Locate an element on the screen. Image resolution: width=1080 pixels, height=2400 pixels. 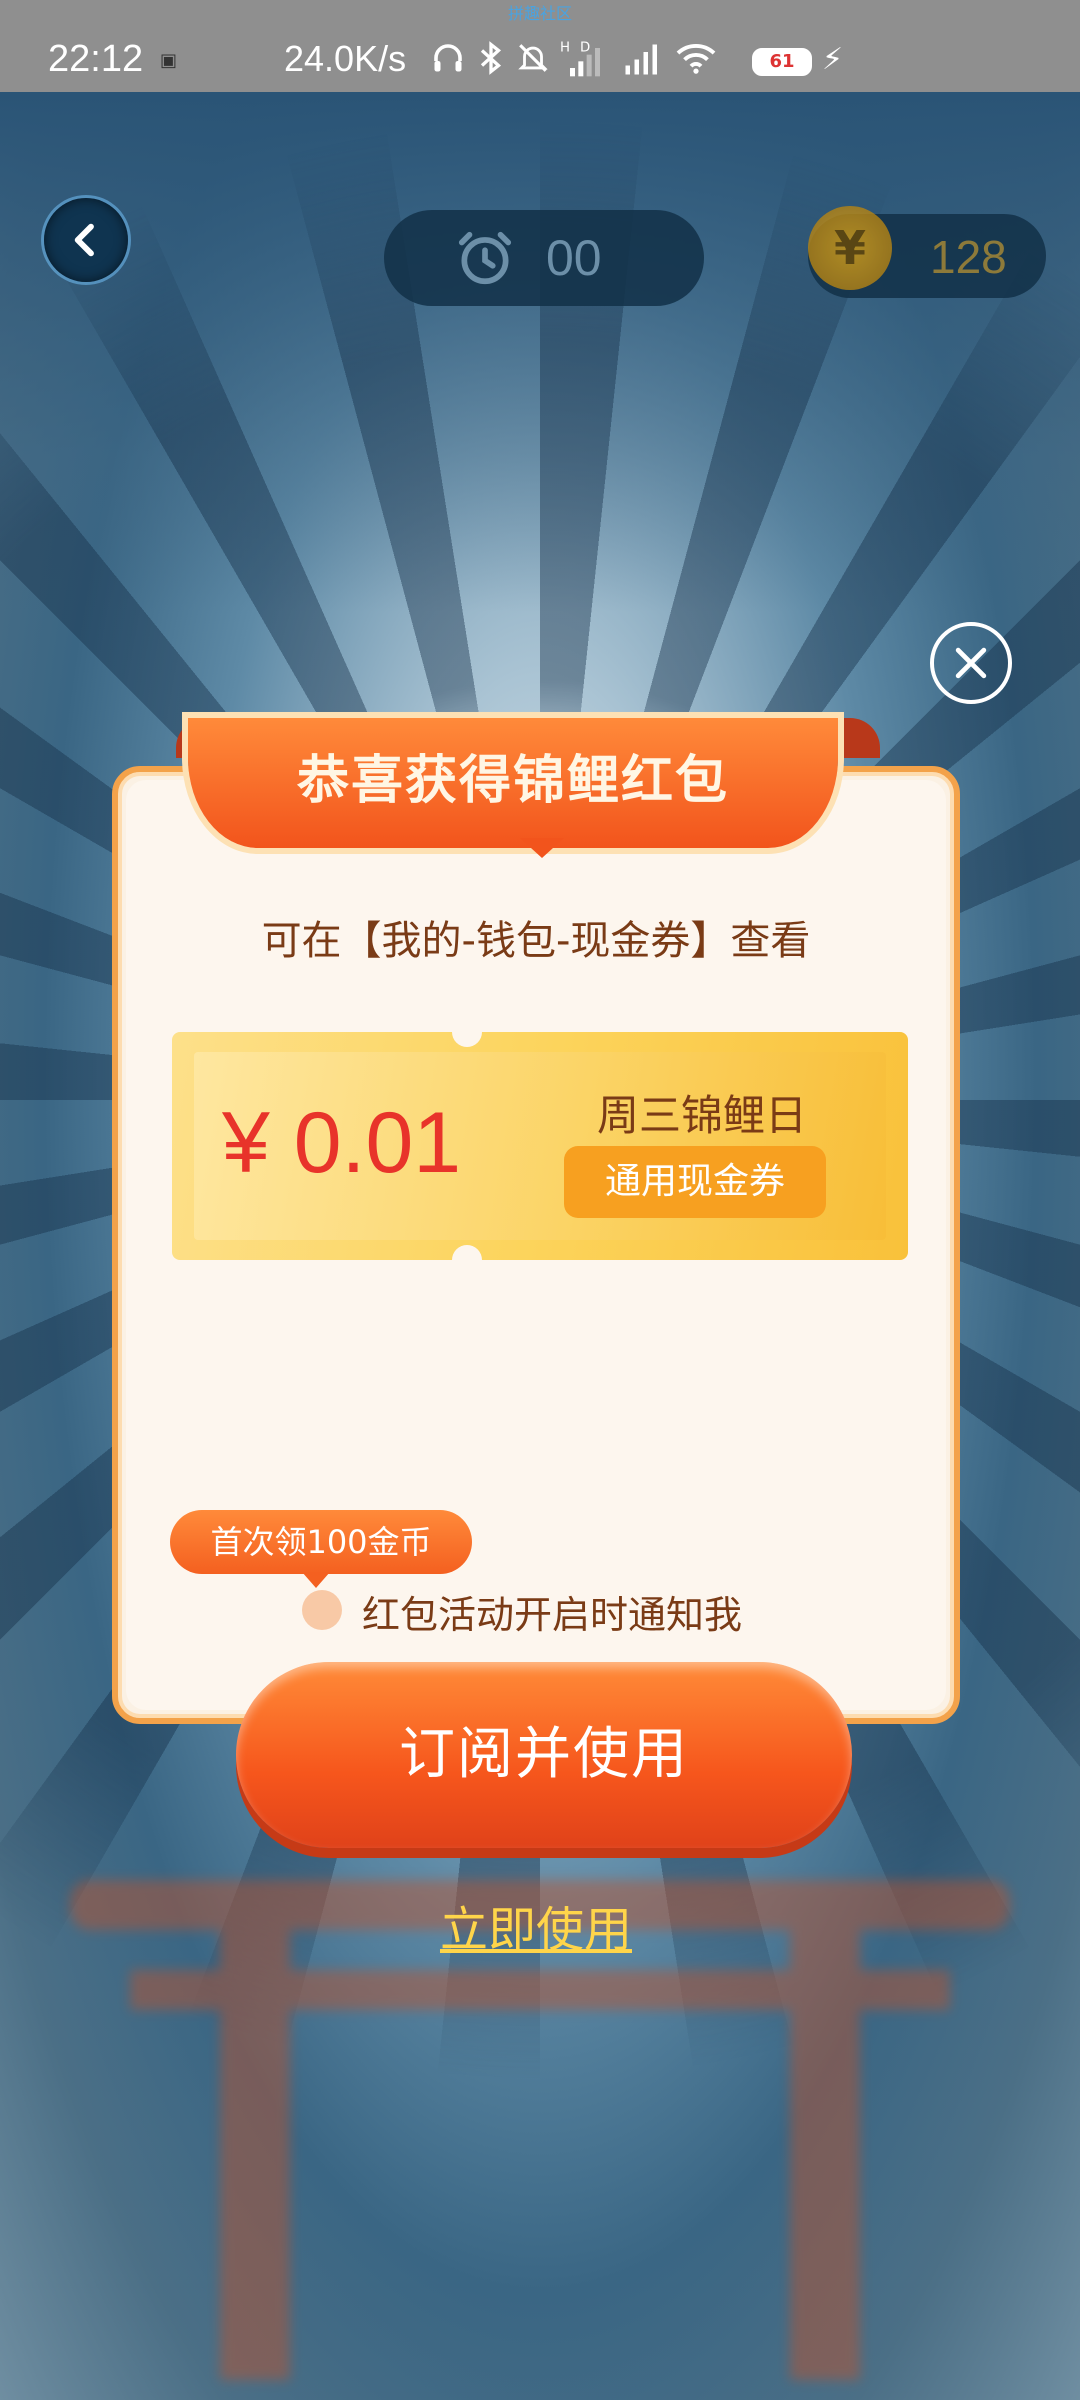
notification-icon: ▣ is located at coordinates (169, 60).